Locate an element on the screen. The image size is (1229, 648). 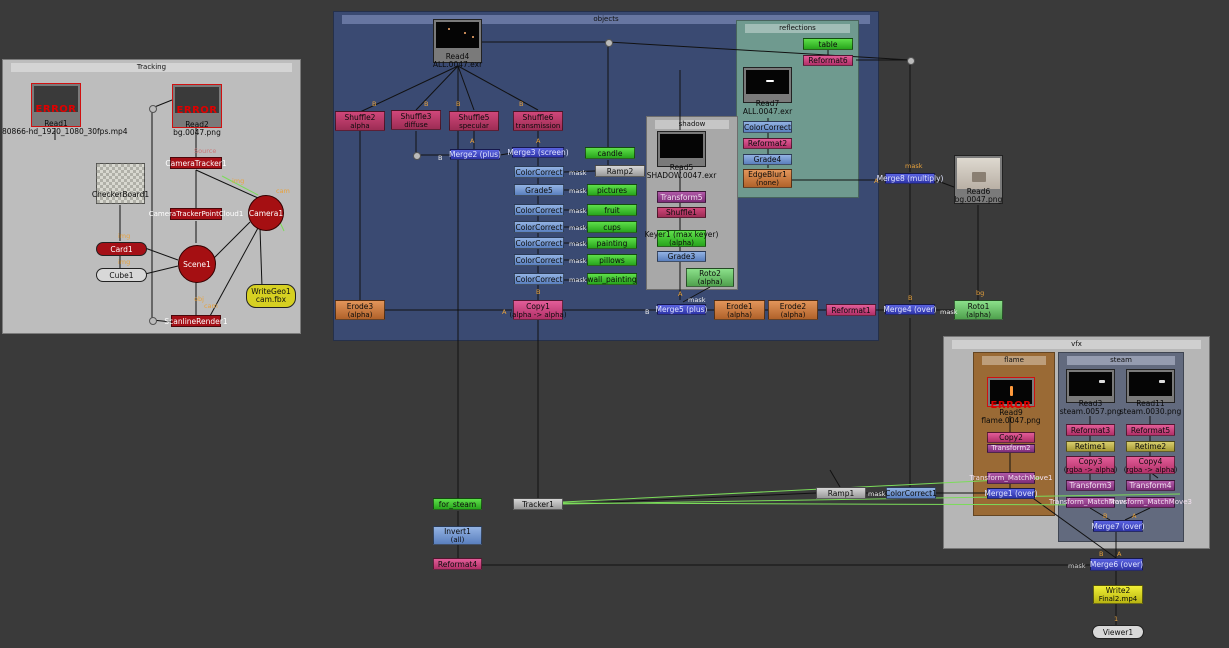
tracker1-node: Tracker1 is located at coordinates (538, 504).